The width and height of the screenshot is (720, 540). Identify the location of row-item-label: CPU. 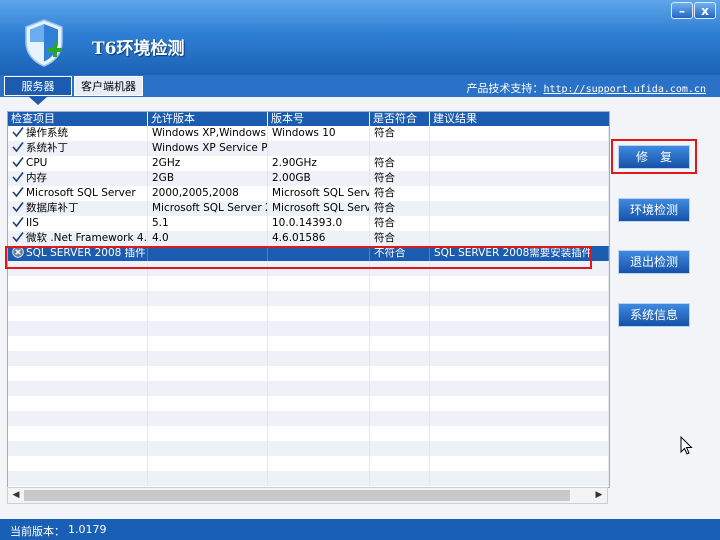
(37, 163).